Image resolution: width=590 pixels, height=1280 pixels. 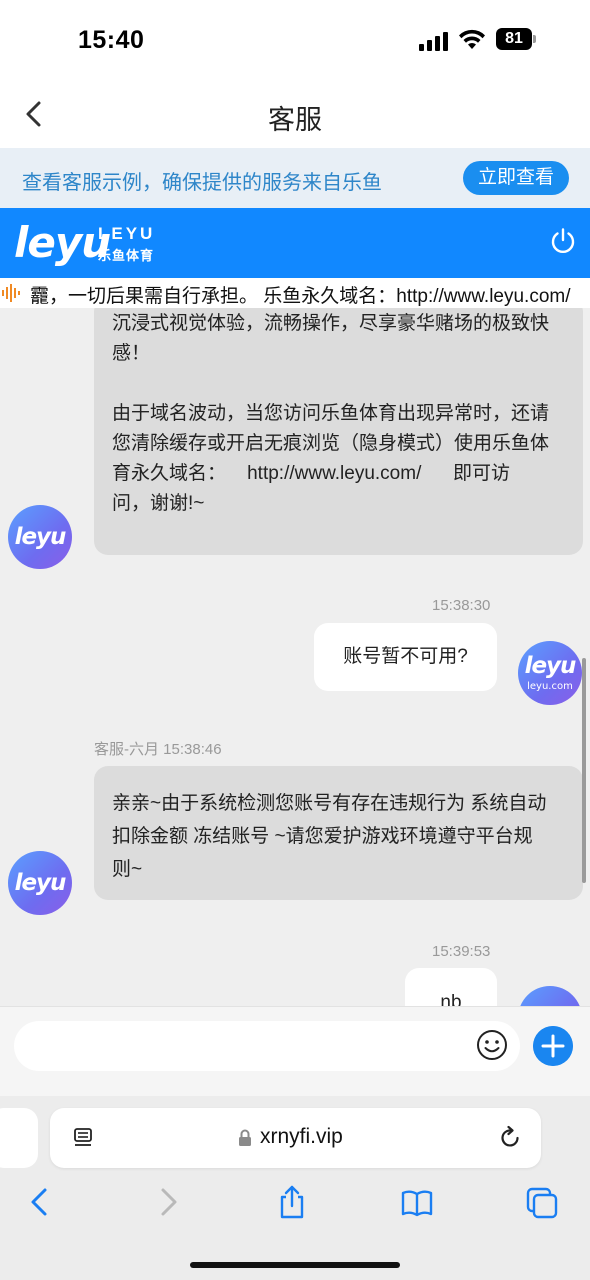 I want to click on verify-banner: 查看客服示例，确保提供的服务来自乐鱼 立即查看, so click(x=295, y=178).